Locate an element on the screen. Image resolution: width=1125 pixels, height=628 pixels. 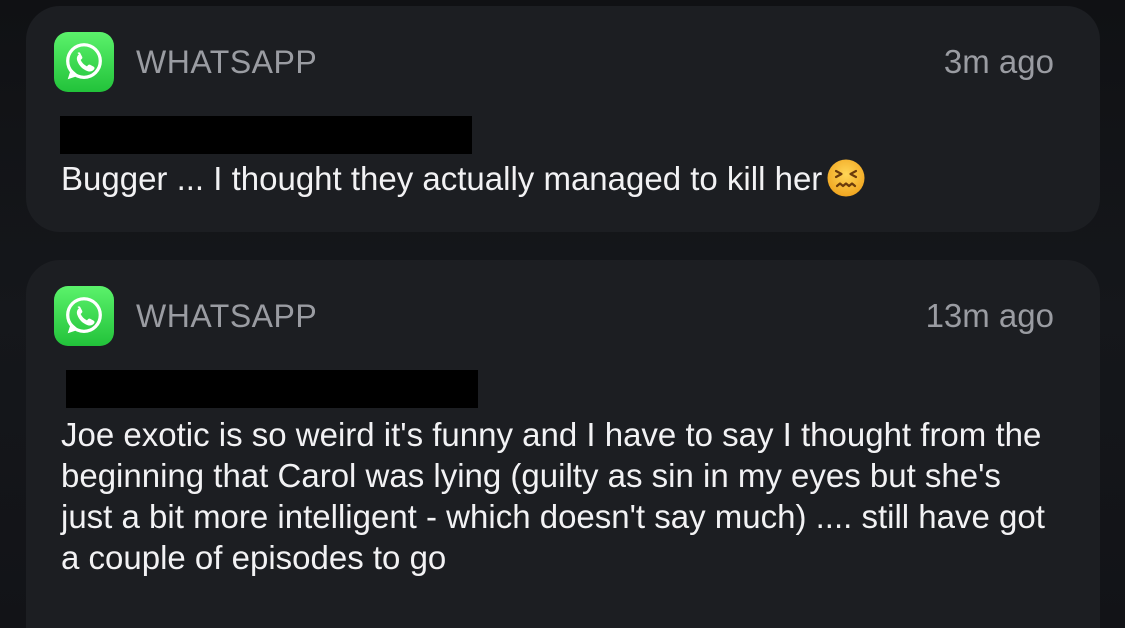
notification-timestamp: 13m ago is located at coordinates (989, 315).